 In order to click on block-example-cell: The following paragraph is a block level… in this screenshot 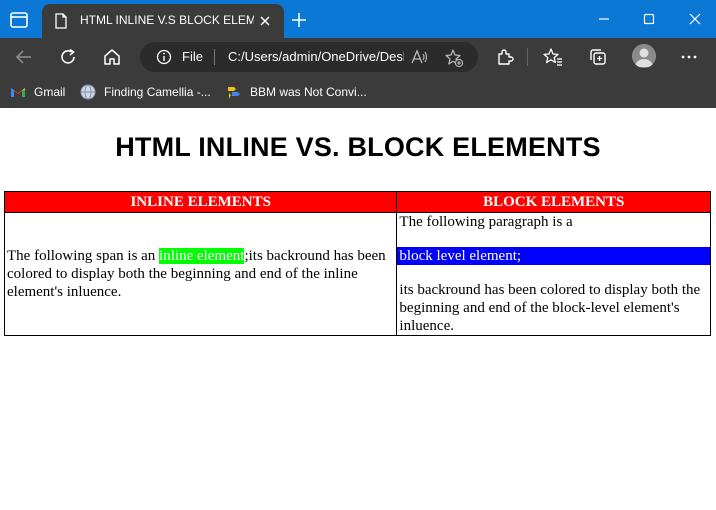, I will do `click(553, 274)`.